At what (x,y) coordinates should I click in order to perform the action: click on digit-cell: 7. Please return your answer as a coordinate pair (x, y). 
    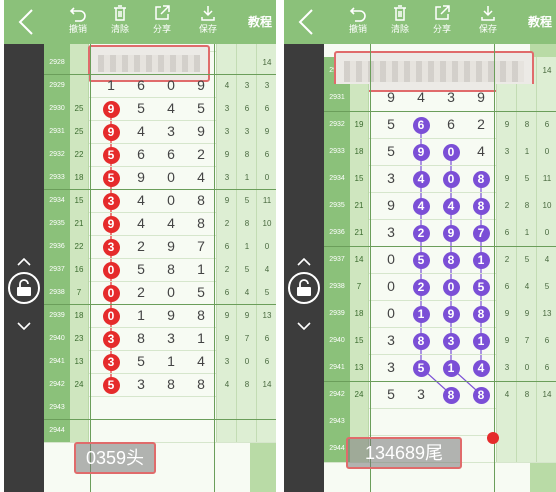
    Looking at the image, I should click on (481, 232).